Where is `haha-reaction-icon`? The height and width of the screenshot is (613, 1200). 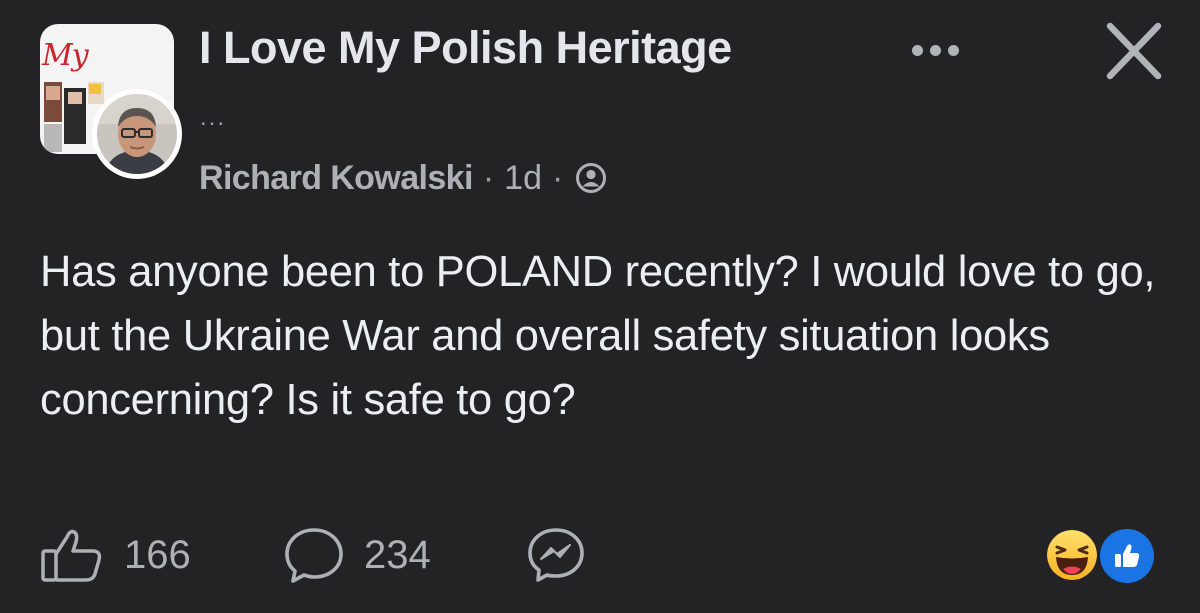
haha-reaction-icon is located at coordinates (1072, 555).